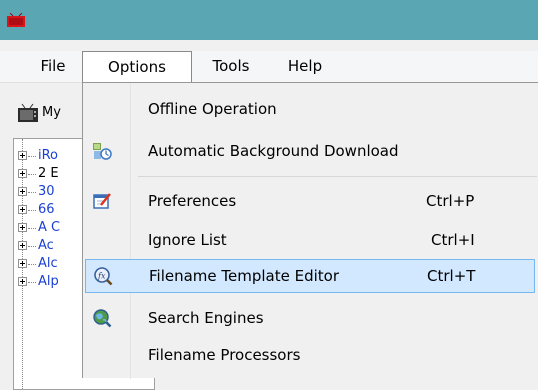 The height and width of the screenshot is (390, 538). I want to click on menu-item-offline-operation: Offline Operation, so click(310, 109).